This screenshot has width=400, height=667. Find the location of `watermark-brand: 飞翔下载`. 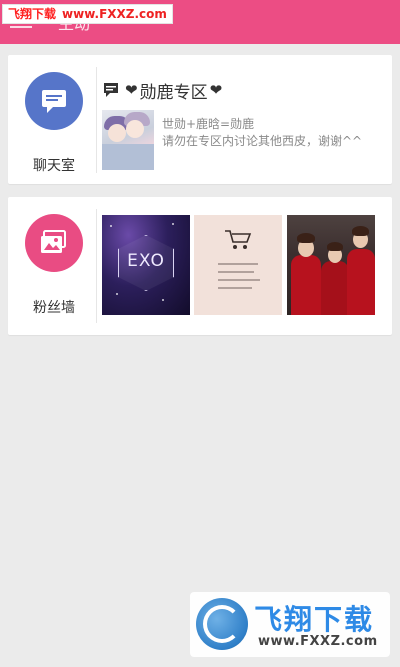

watermark-brand: 飞翔下载 is located at coordinates (314, 619).